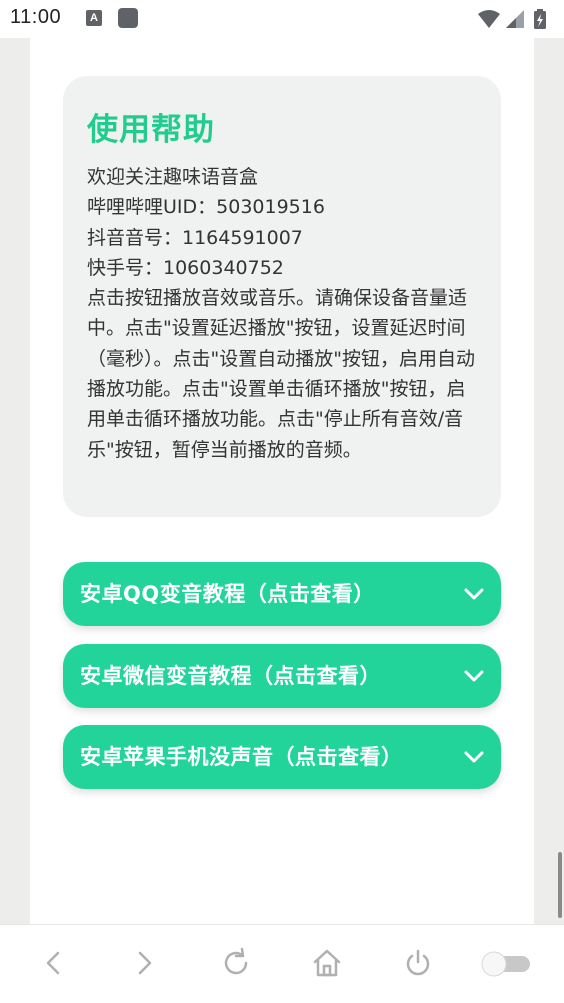 The image size is (564, 1003). I want to click on help-line-kuaishou: 快手号：1060340752, so click(185, 267).